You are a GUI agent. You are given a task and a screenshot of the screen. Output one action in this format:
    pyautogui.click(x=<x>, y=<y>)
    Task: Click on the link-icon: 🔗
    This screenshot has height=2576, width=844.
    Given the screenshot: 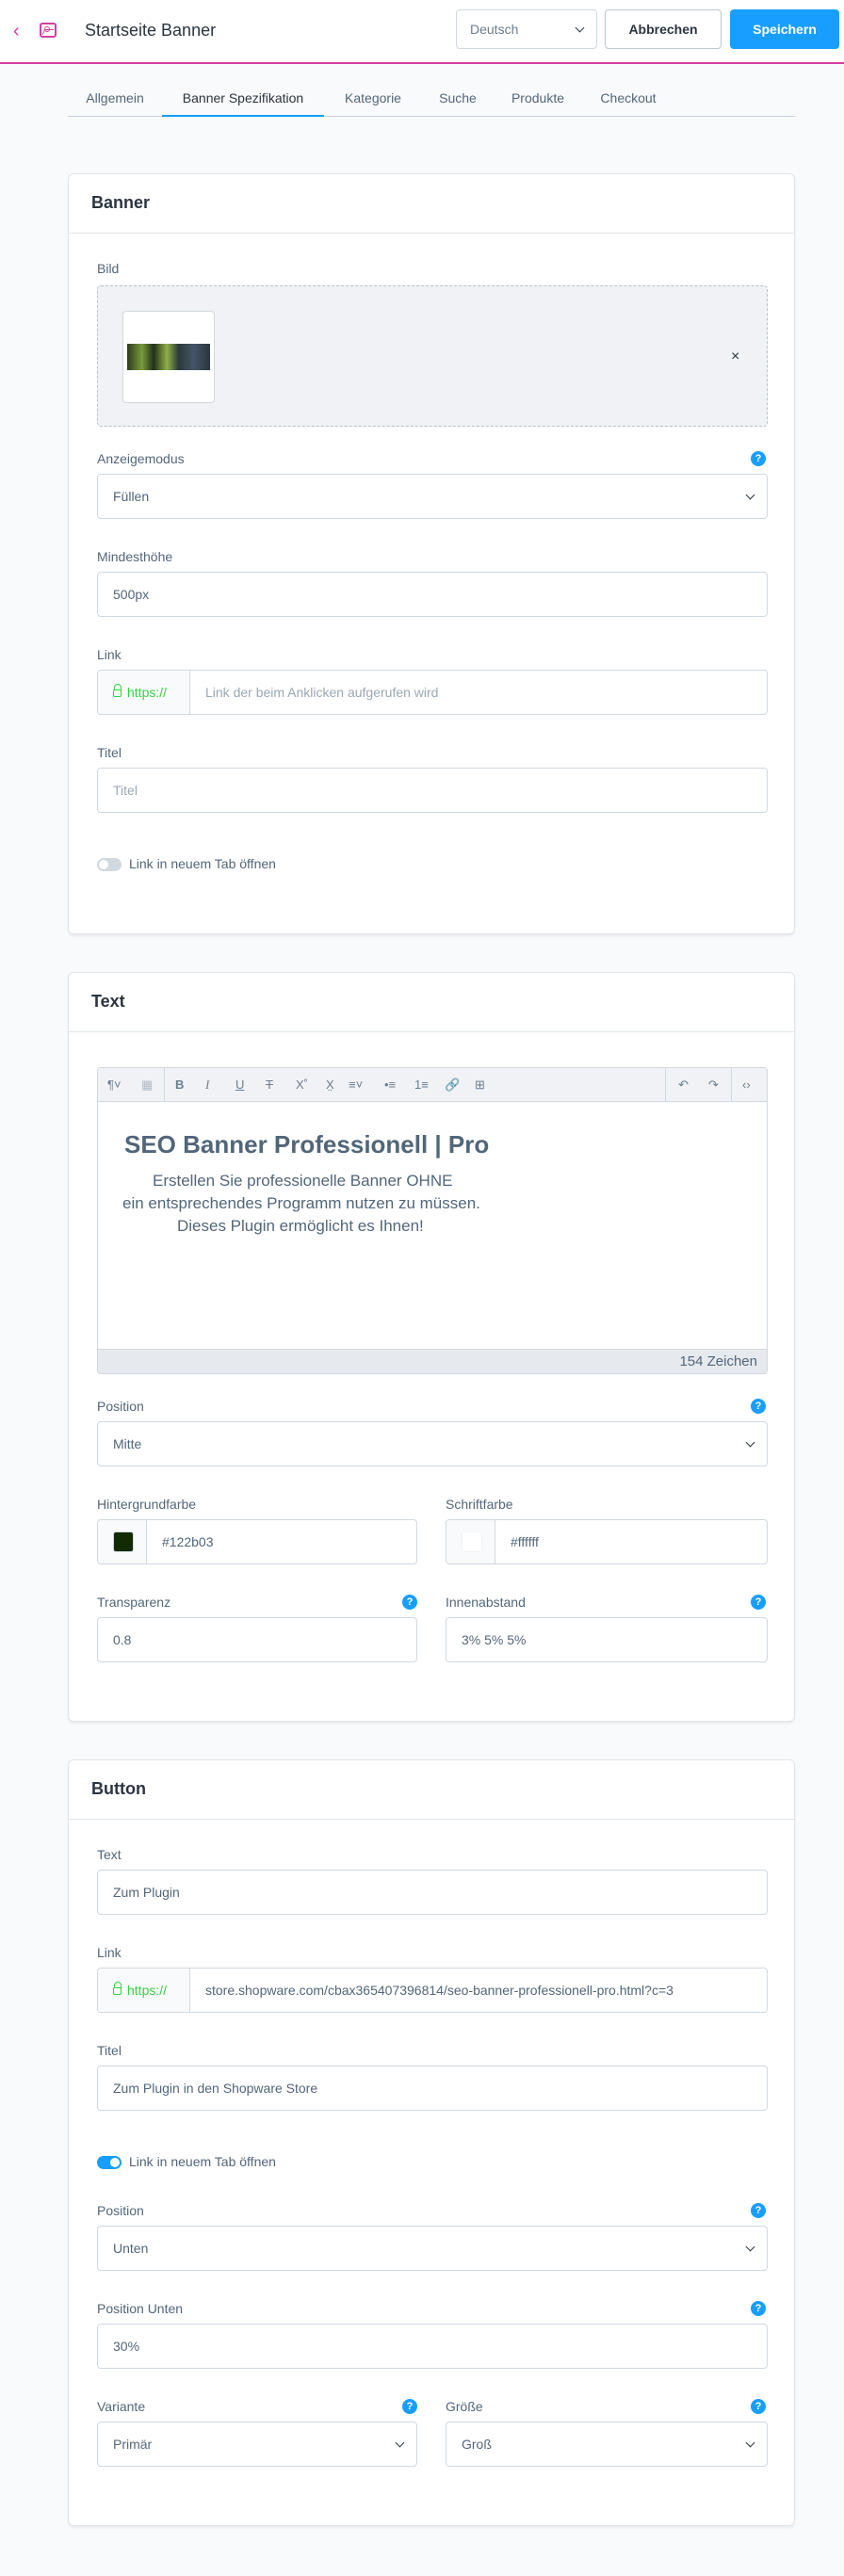 What is the action you would take?
    pyautogui.click(x=453, y=1085)
    